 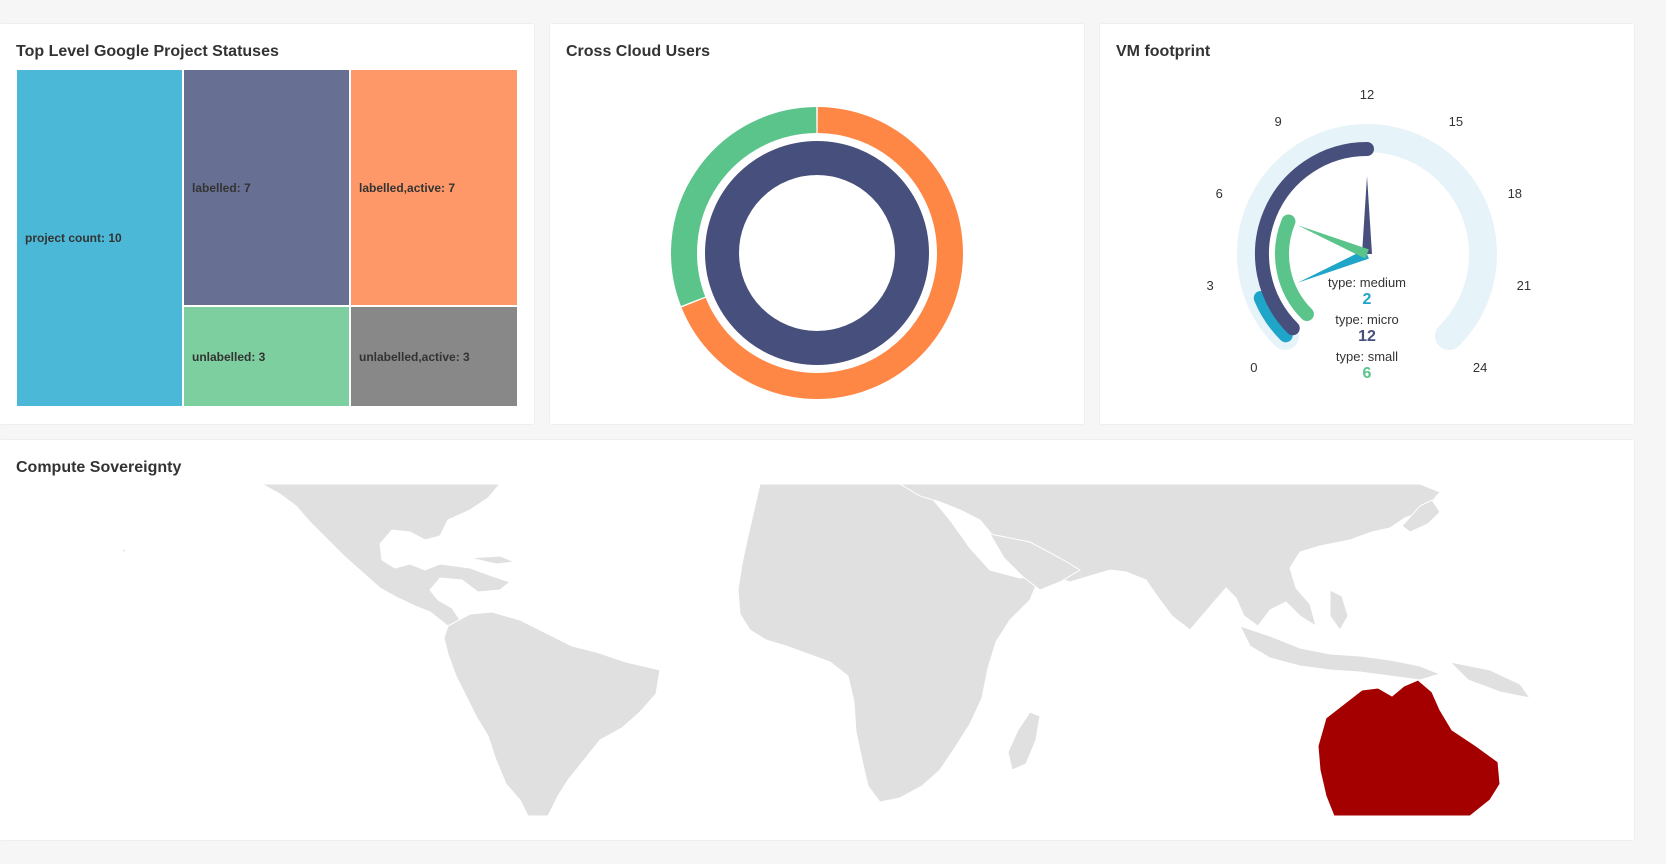 I want to click on treemap-cell-label: project count: 10, so click(x=73, y=238).